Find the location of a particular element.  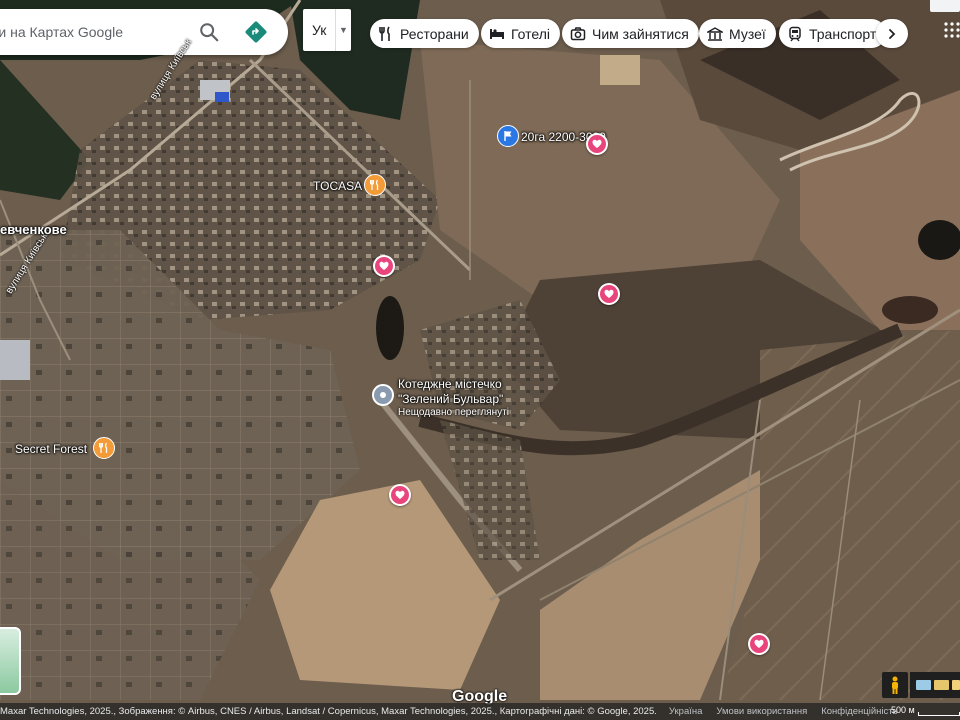

search-icon is located at coordinates (209, 32).